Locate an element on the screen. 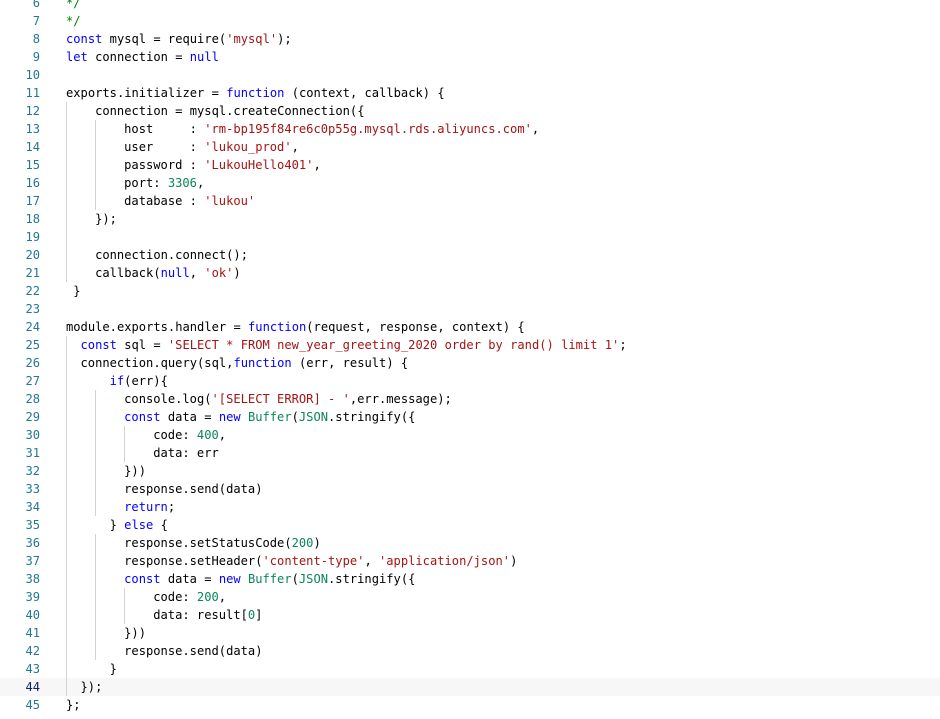 This screenshot has width=940, height=719. line-number: 41 is located at coordinates (32, 633).